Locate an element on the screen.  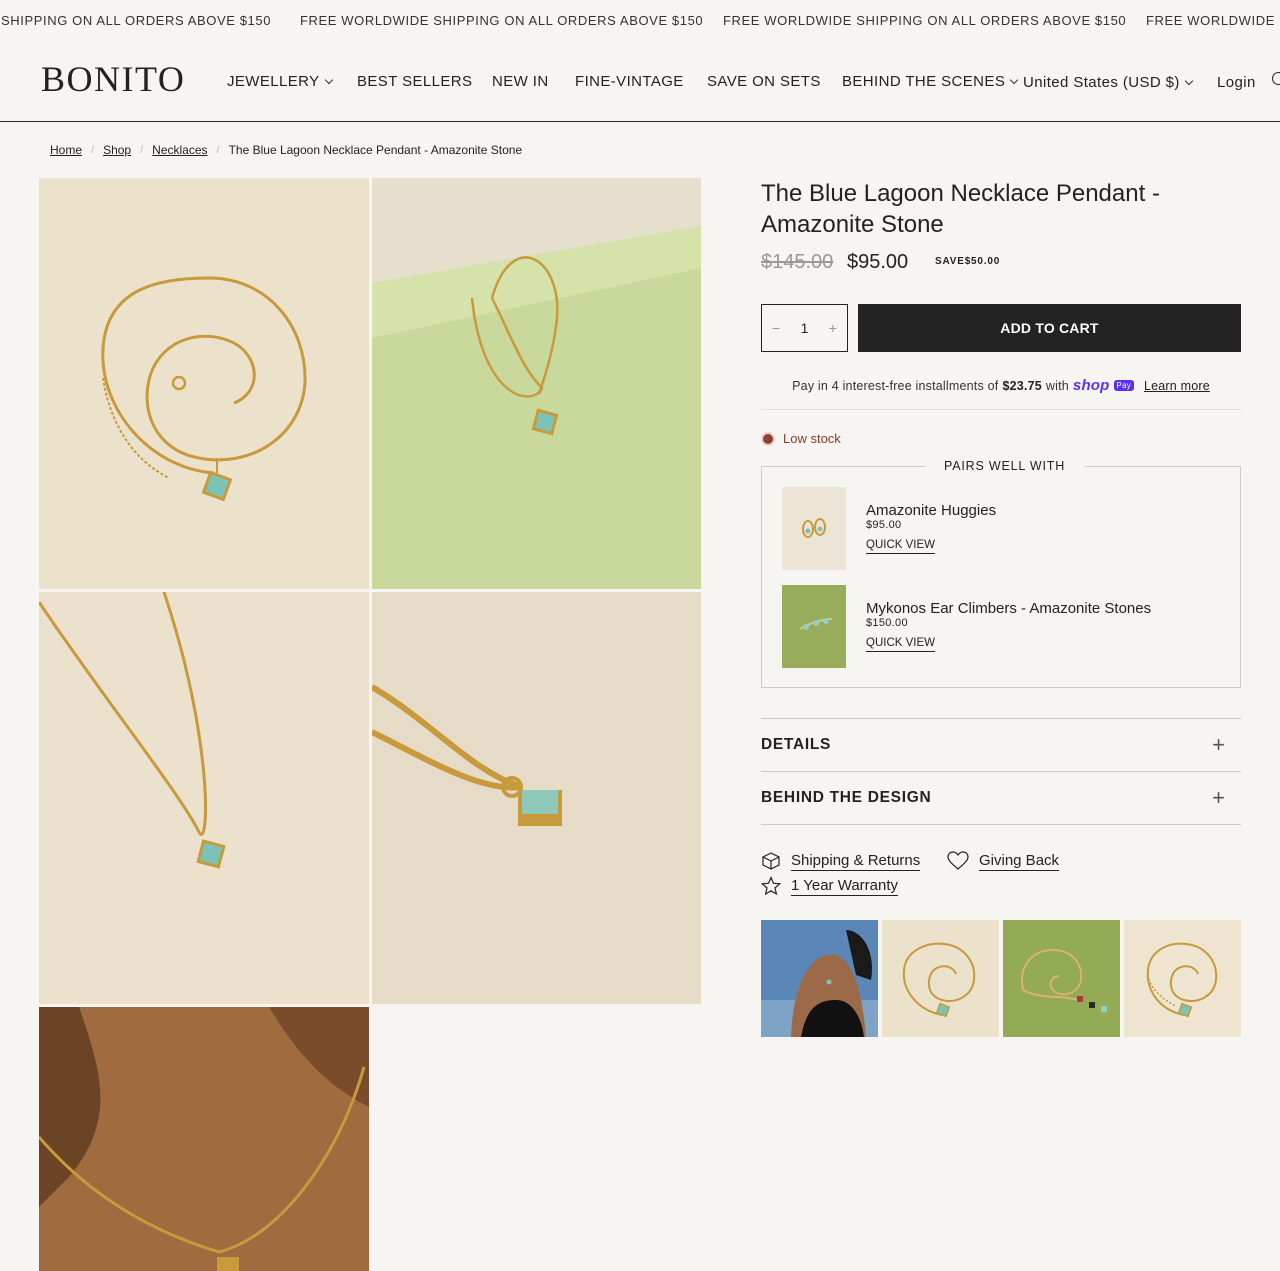
pair-item-price: $150.00 is located at coordinates (887, 623).